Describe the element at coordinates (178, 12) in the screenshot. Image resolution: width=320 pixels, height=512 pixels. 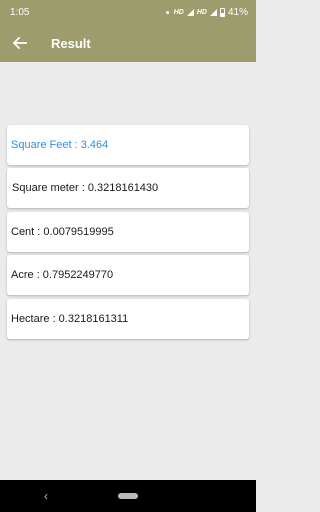
I see `network-type-1: HD` at that location.